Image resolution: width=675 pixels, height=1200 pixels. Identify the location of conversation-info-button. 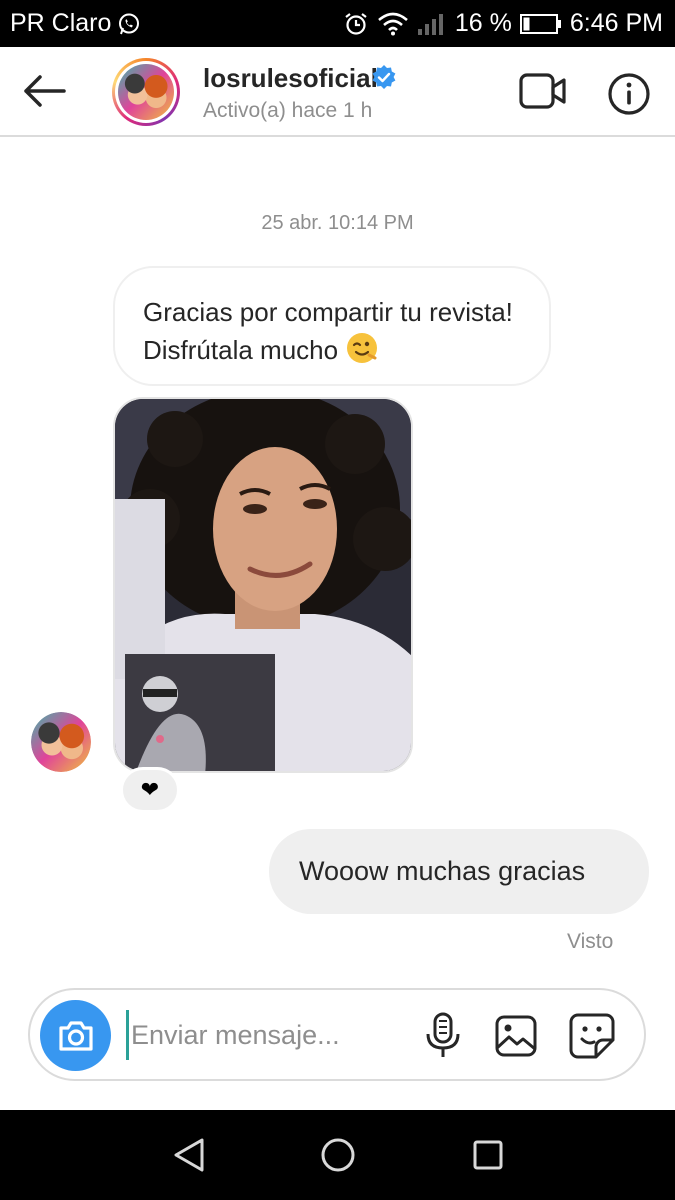
(629, 94).